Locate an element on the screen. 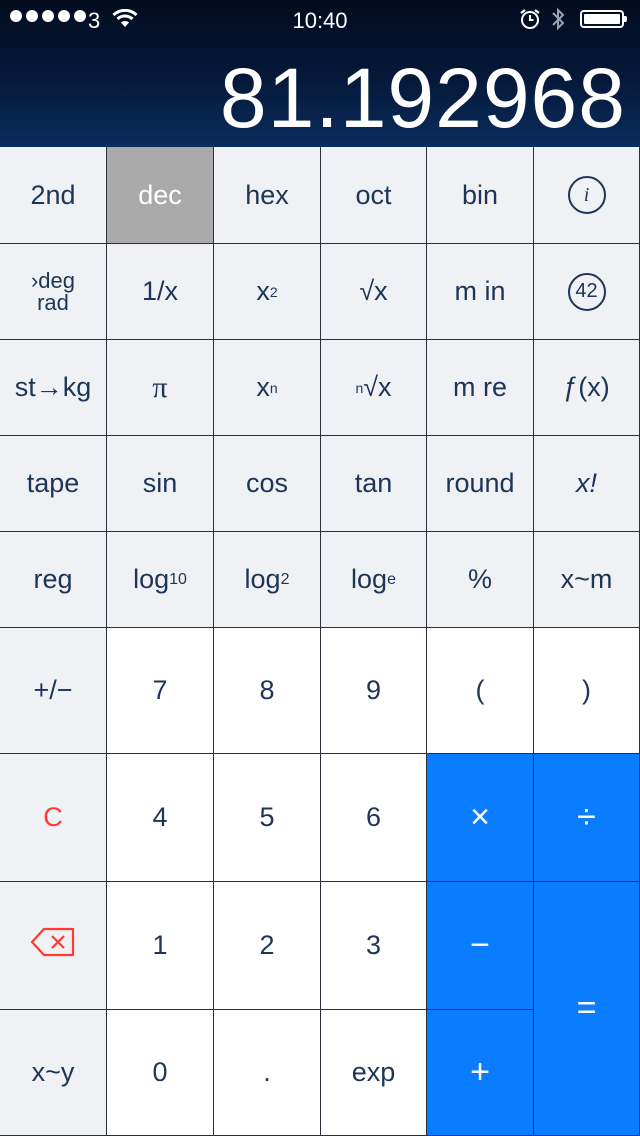 Image resolution: width=640 pixels, height=1136 pixels. hex-mode-button: hex is located at coordinates (267, 195).